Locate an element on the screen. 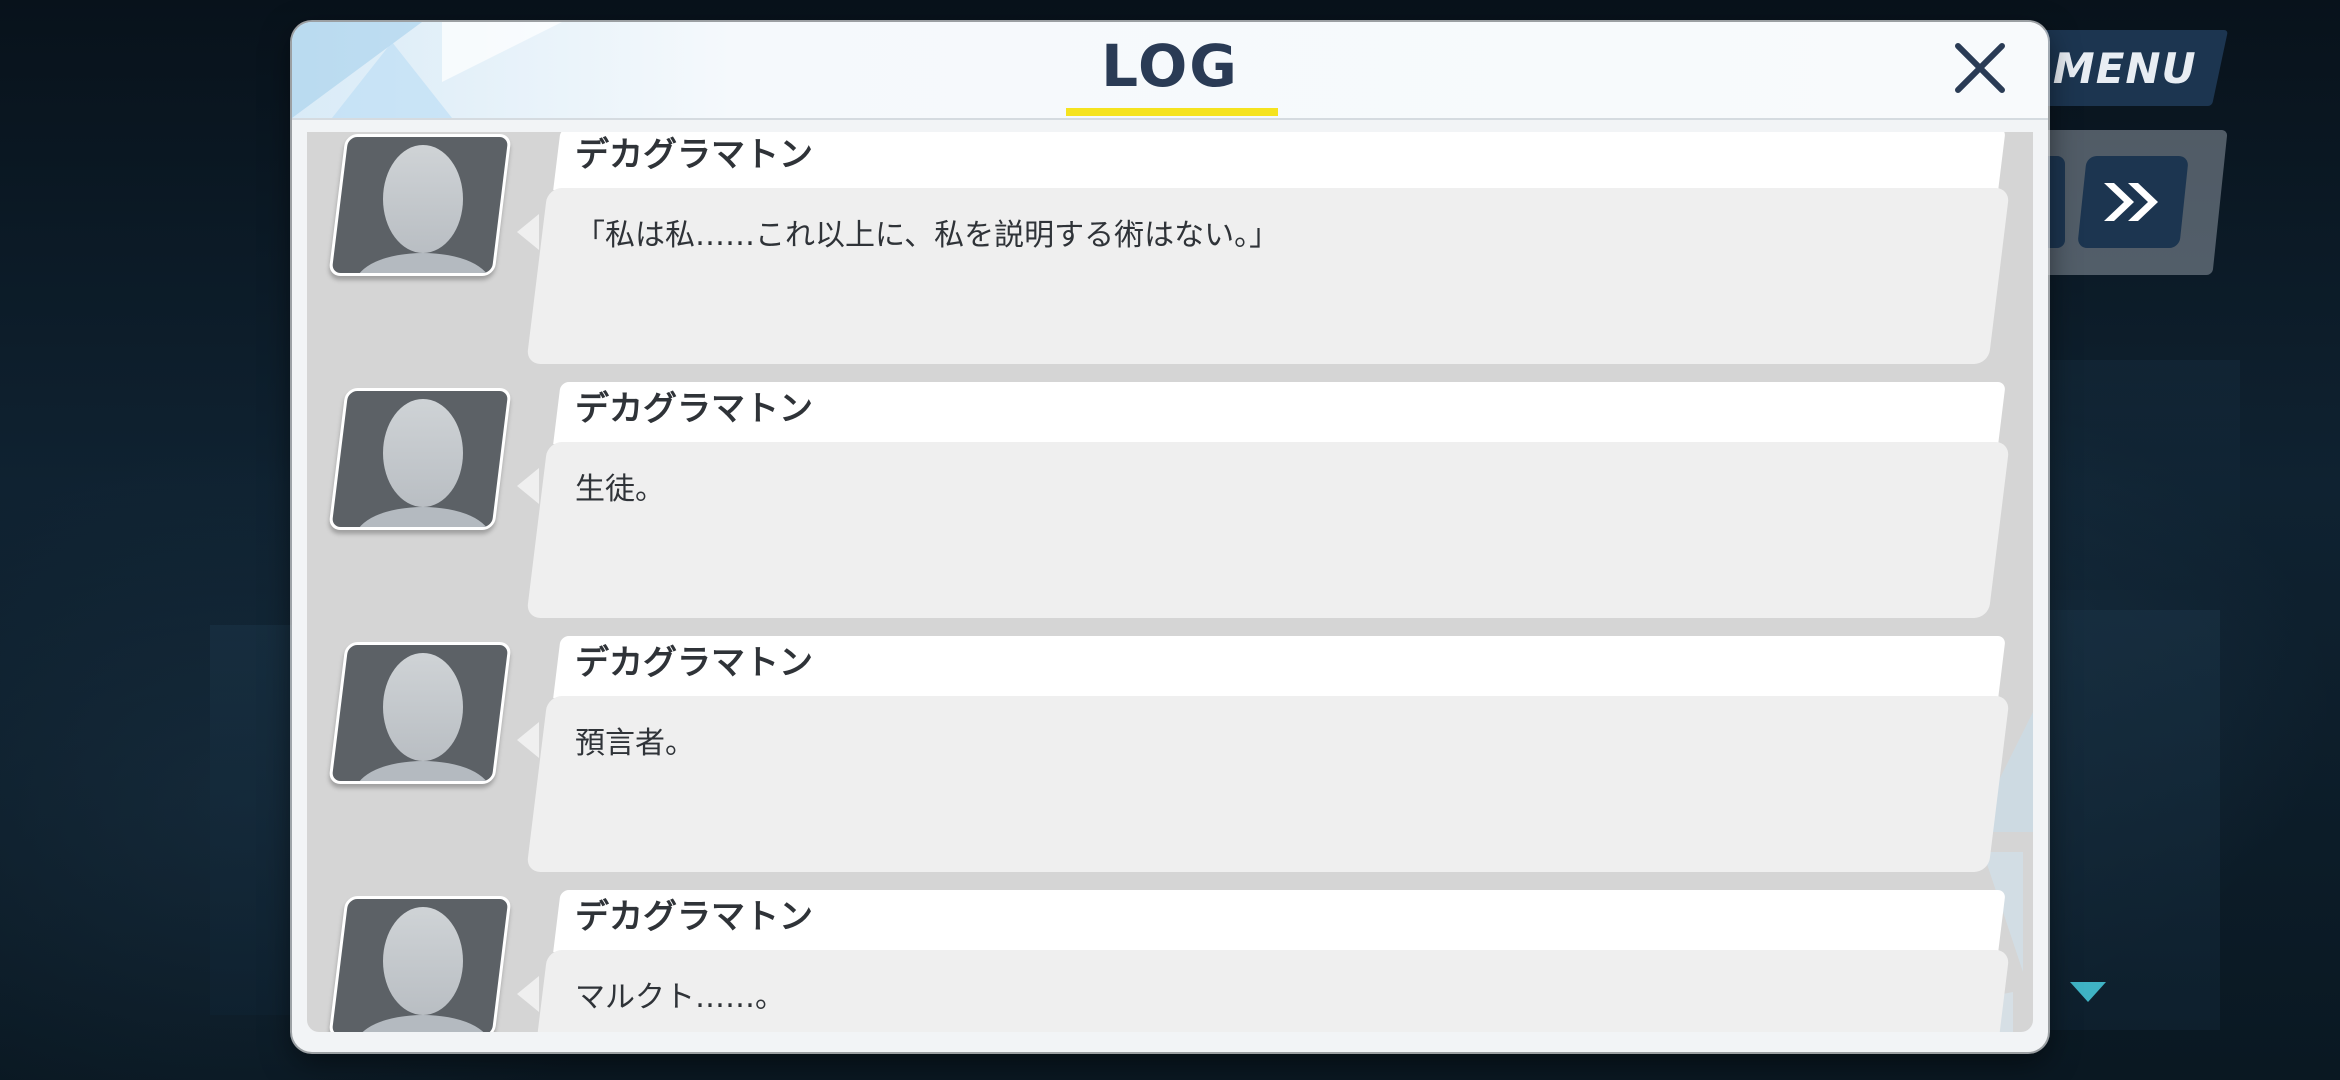 This screenshot has width=2340, height=1080. close-button is located at coordinates (1980, 68).